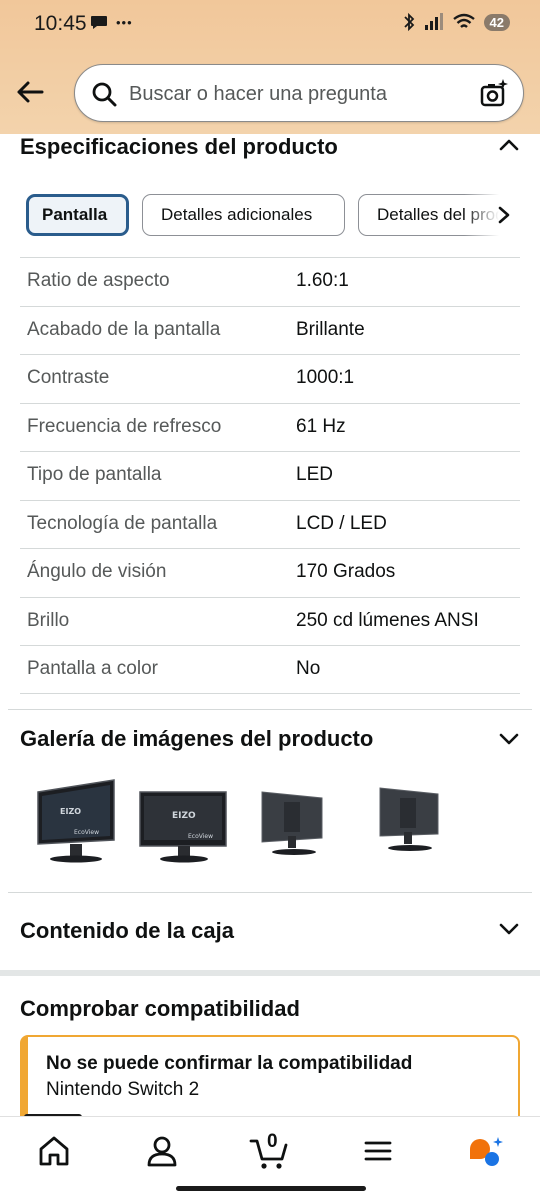 The width and height of the screenshot is (540, 1200). What do you see at coordinates (271, 1188) in the screenshot?
I see `home-indicator` at bounding box center [271, 1188].